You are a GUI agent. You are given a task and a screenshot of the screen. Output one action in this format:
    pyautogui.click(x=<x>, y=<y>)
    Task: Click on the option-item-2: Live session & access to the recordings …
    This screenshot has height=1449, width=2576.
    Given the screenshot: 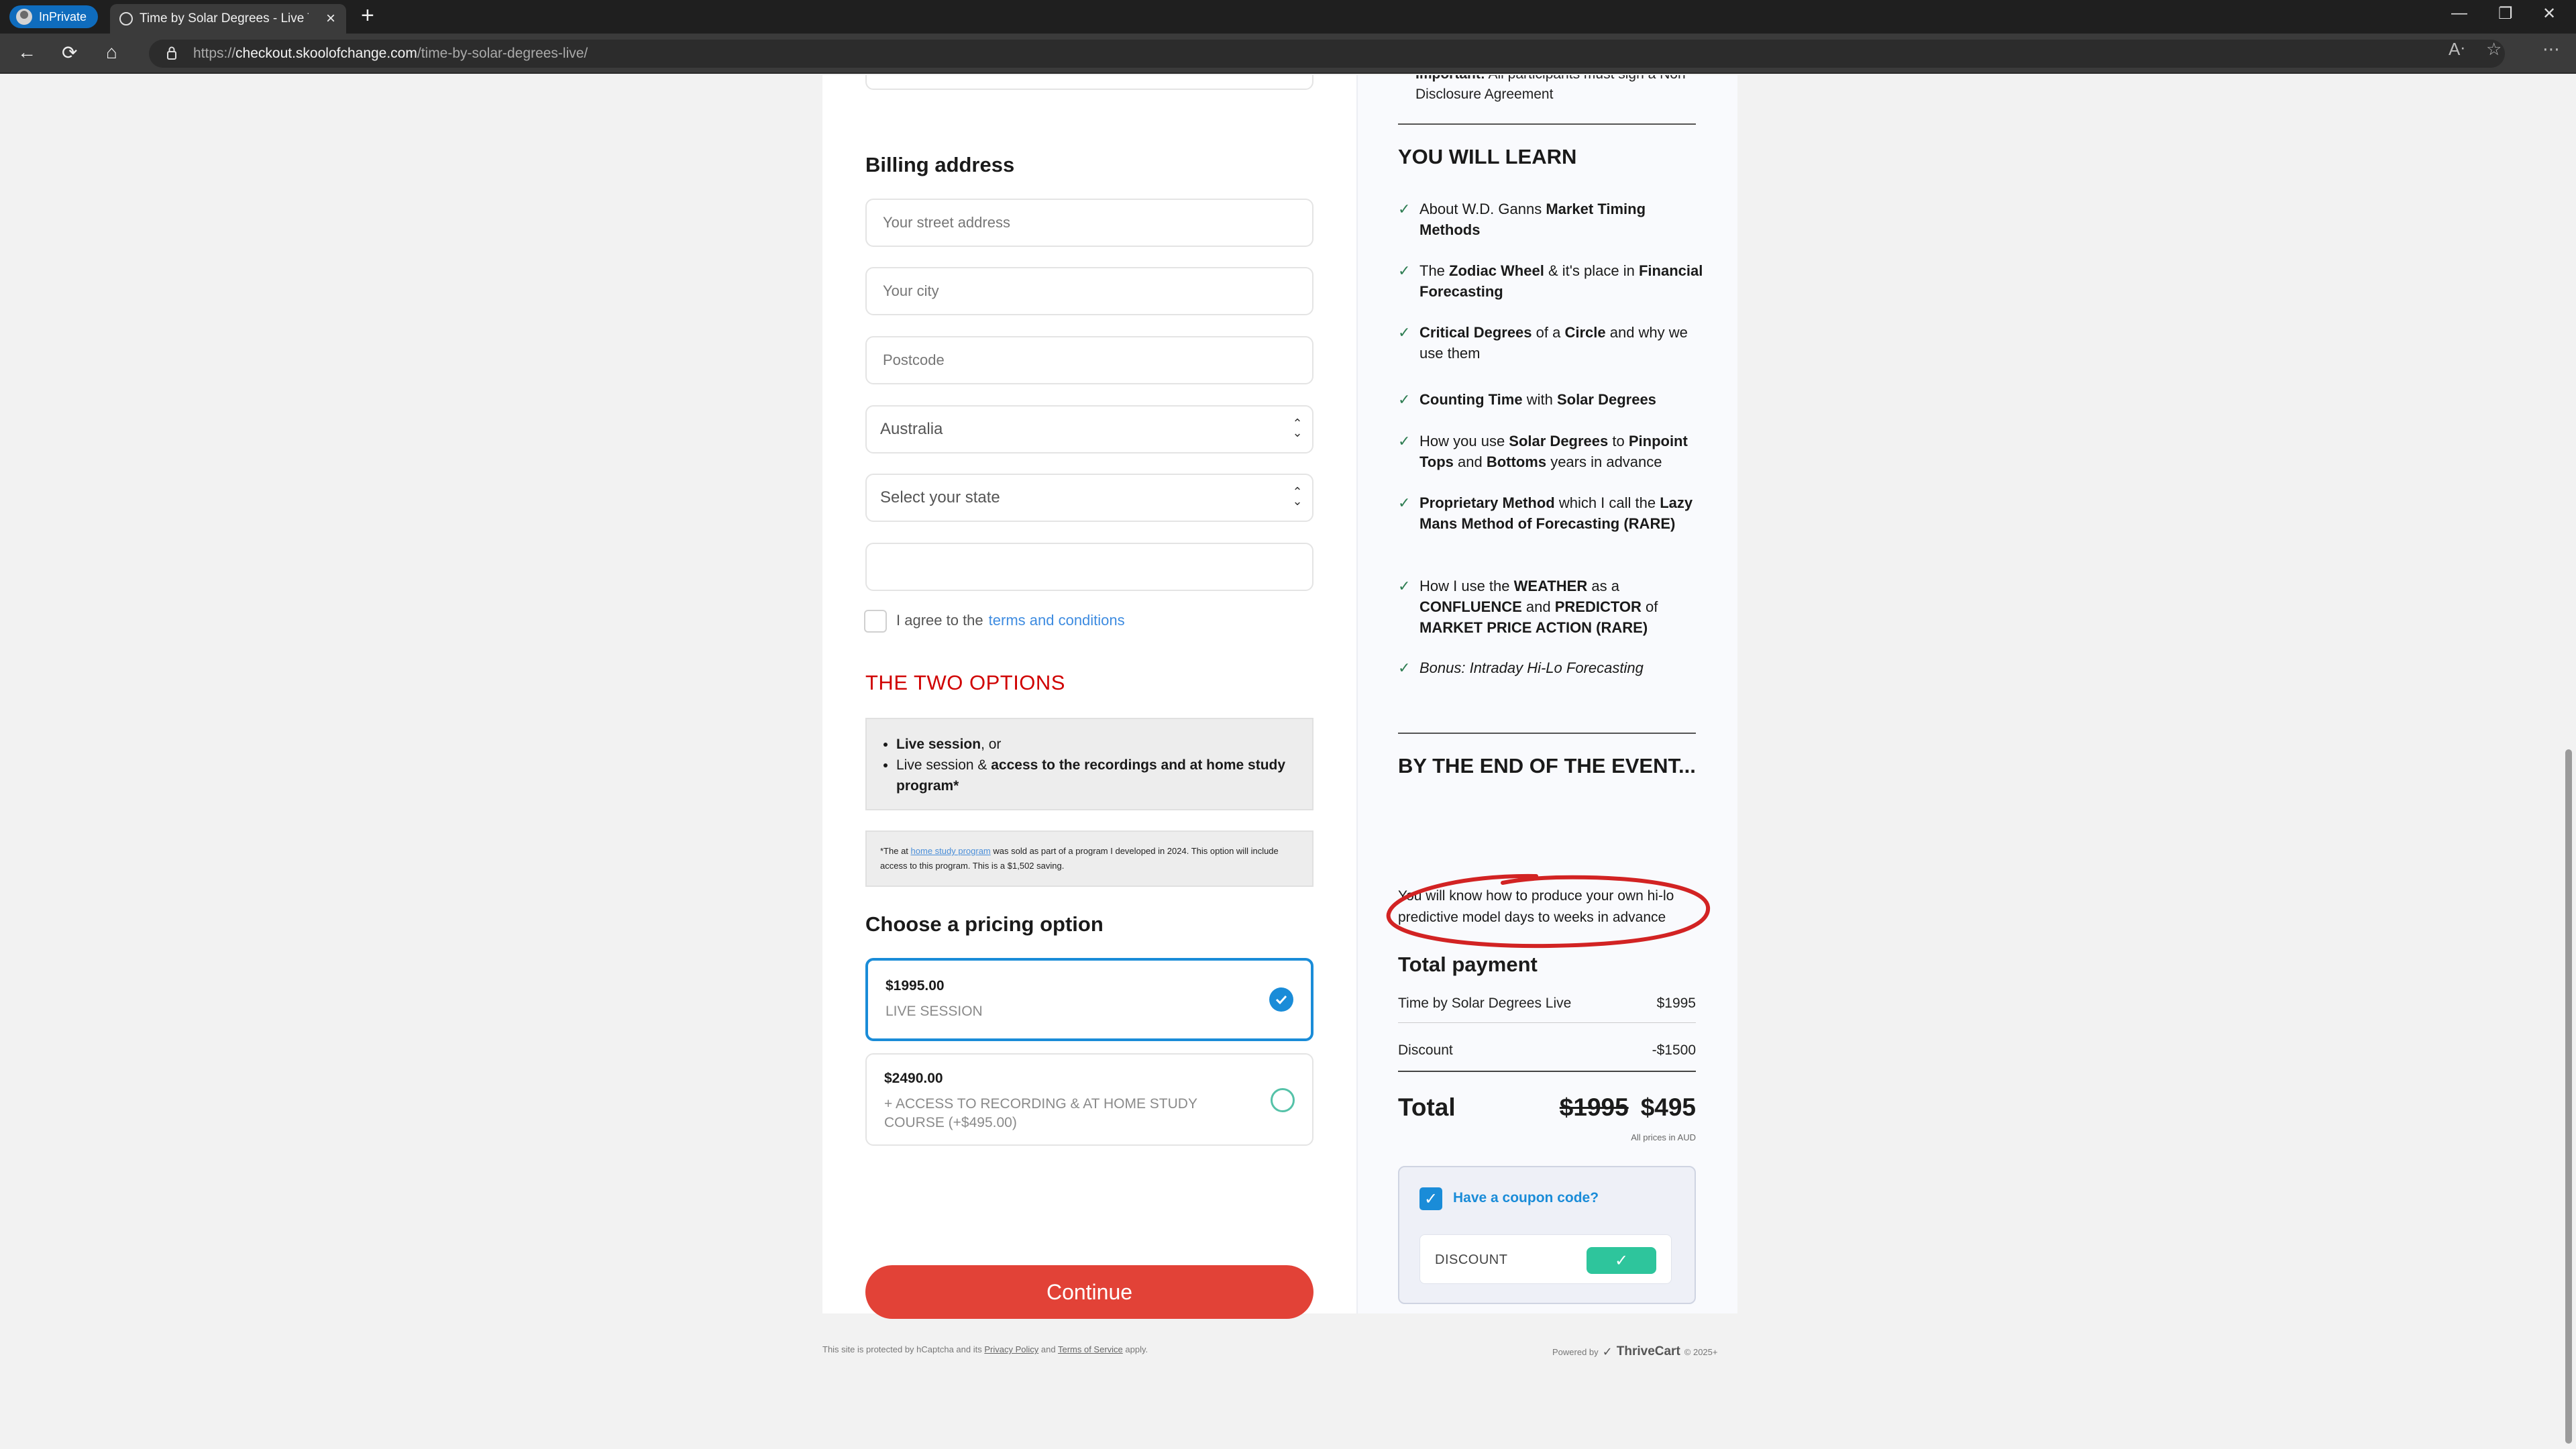 What is the action you would take?
    pyautogui.click(x=1096, y=775)
    